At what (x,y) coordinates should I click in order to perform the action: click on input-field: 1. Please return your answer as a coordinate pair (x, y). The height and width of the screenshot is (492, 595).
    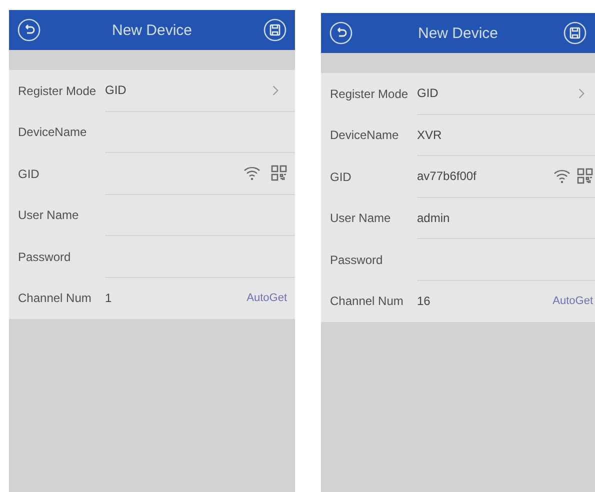
    Looking at the image, I should click on (171, 298).